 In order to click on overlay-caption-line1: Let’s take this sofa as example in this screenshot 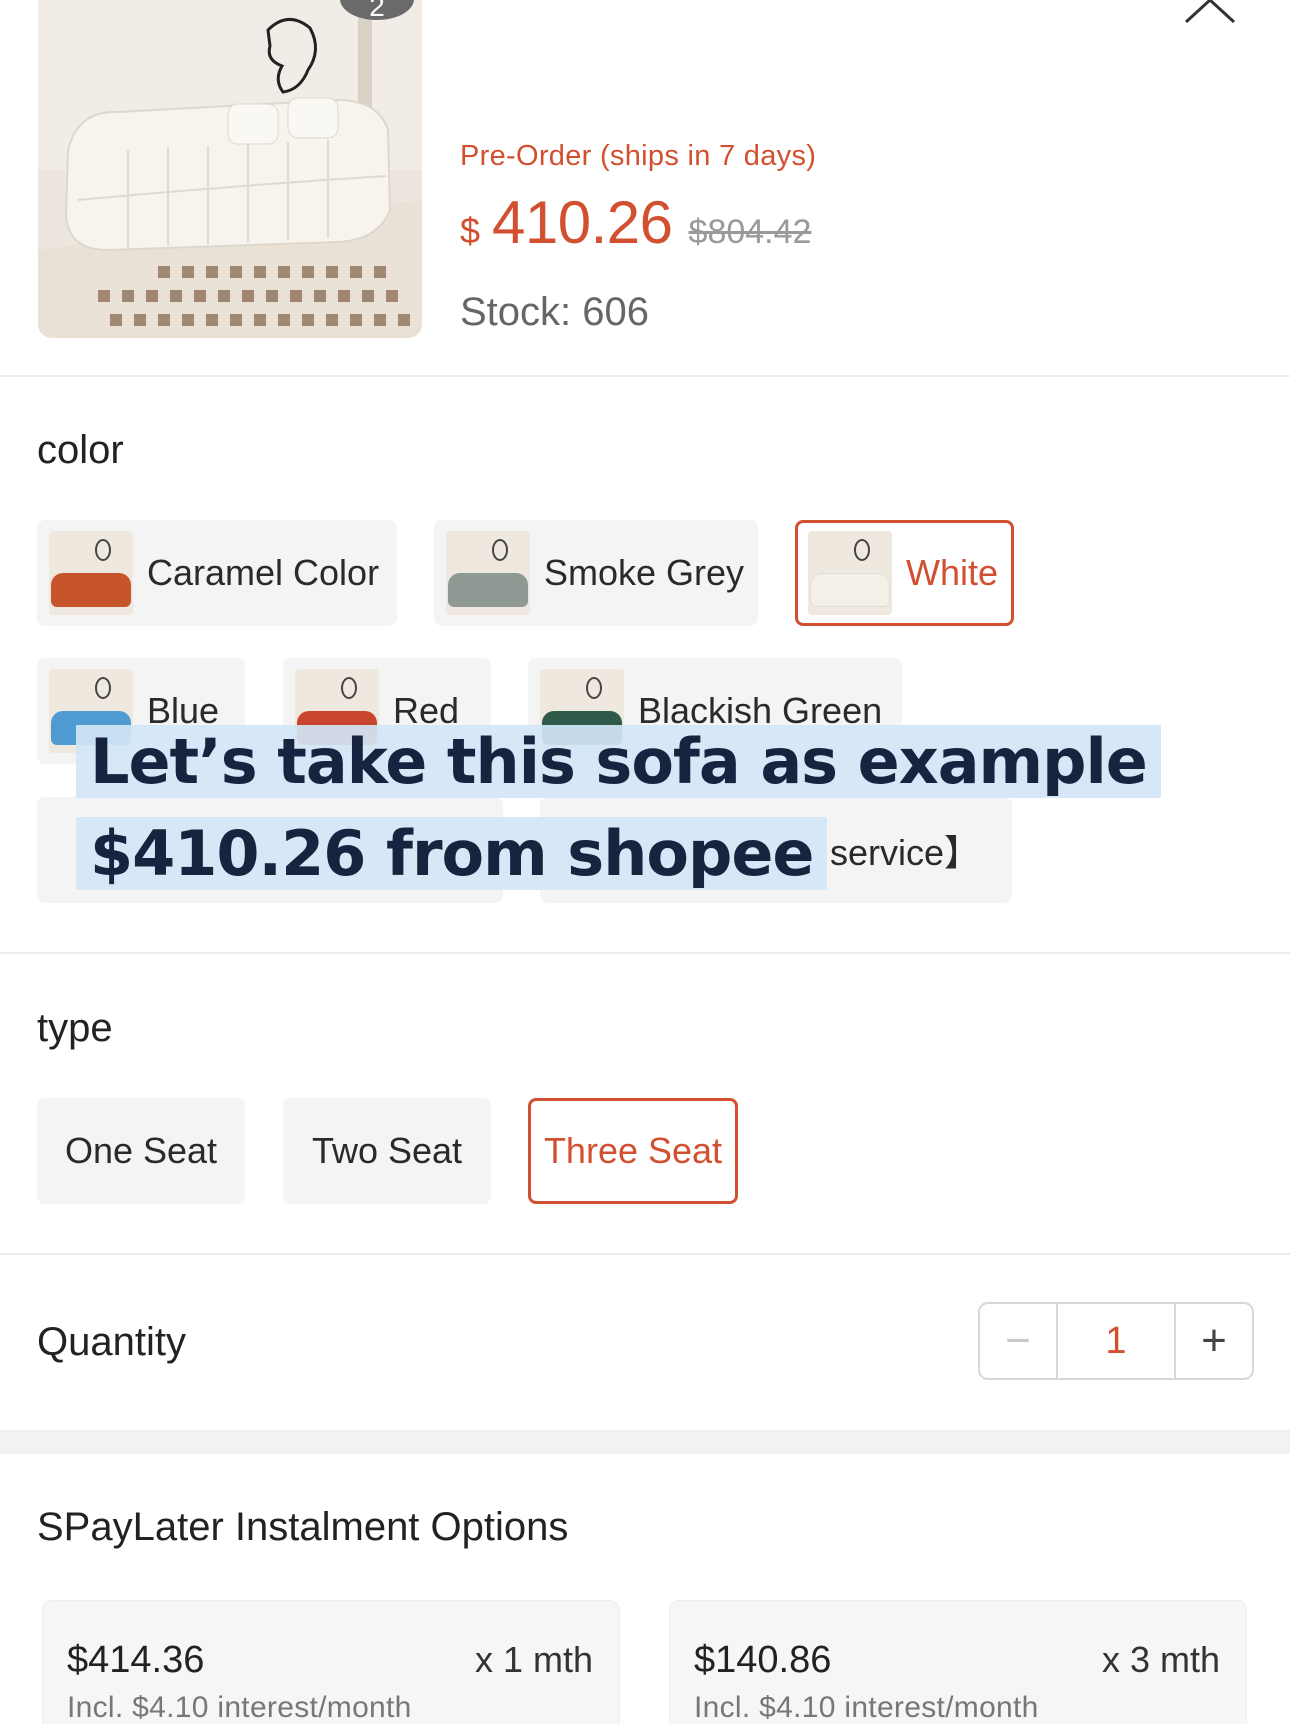, I will do `click(618, 762)`.